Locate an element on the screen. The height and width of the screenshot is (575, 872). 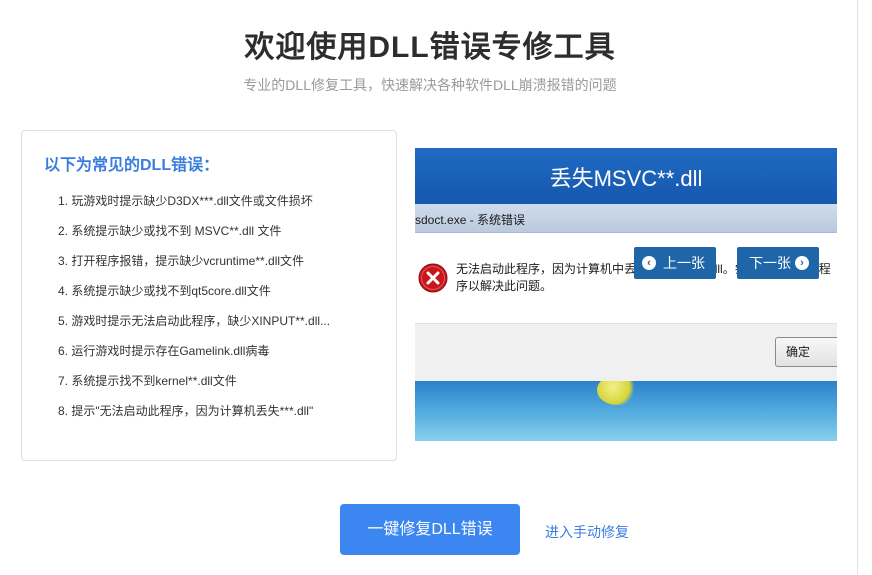
desktop-flower-image is located at coordinates (617, 393).